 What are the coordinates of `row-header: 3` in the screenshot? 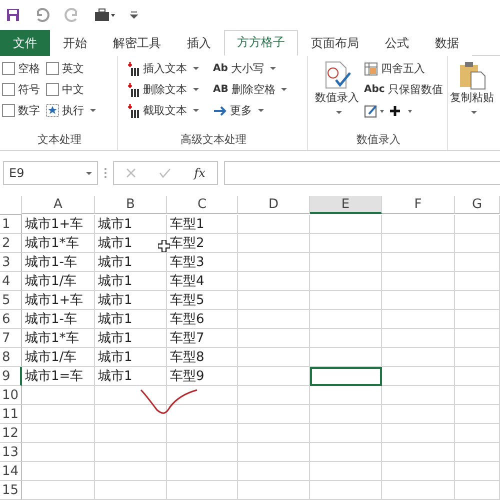 It's located at (11, 262).